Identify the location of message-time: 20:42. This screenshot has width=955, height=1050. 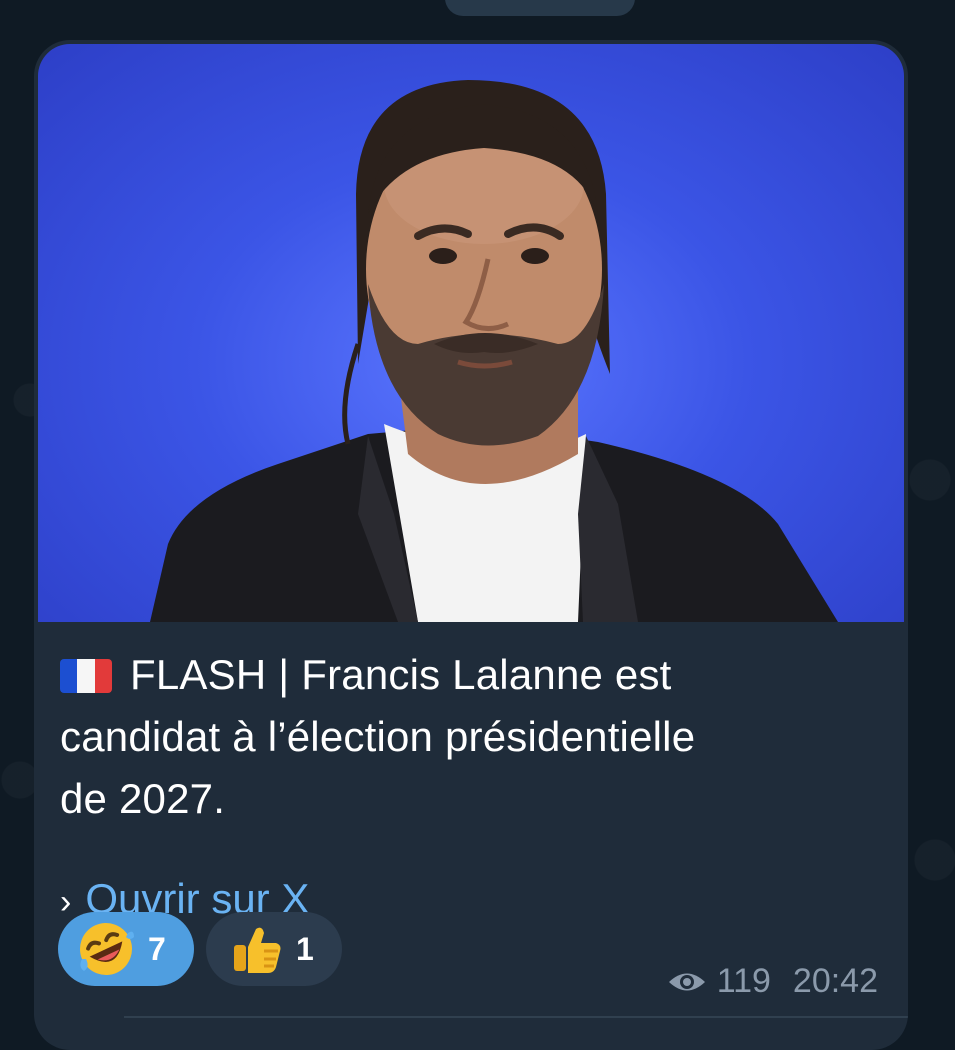
(835, 981).